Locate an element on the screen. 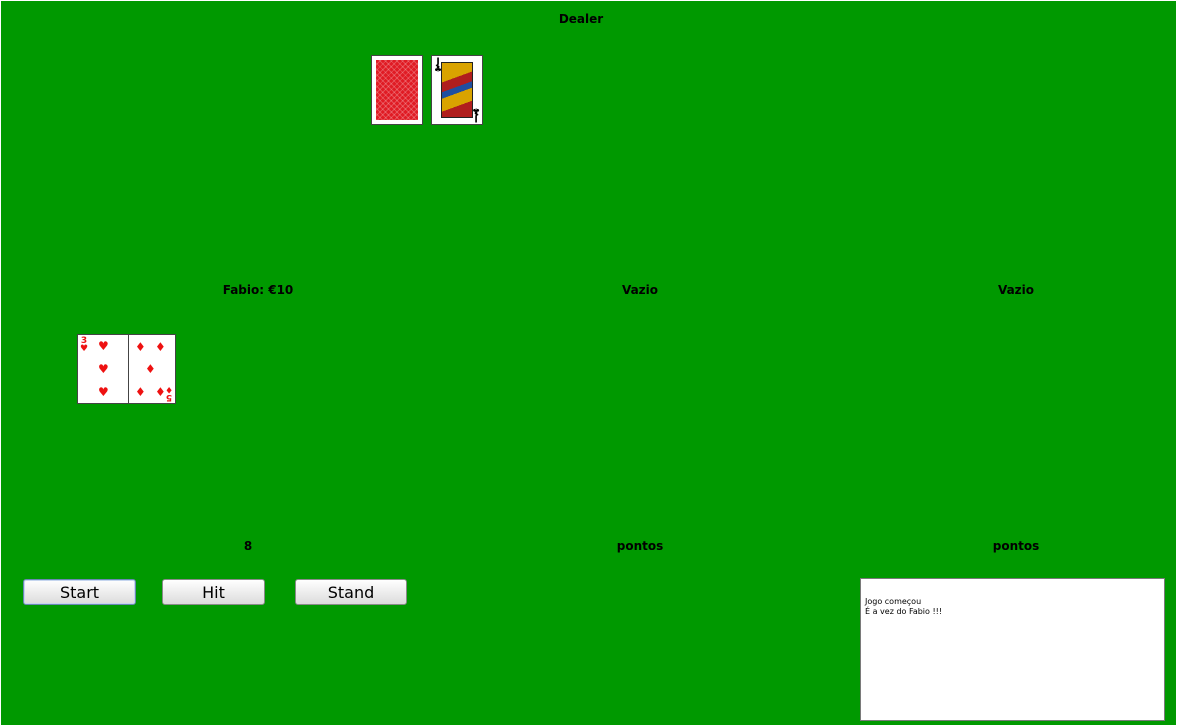 The height and width of the screenshot is (727, 1178). card-rank: 5 is located at coordinates (169, 397).